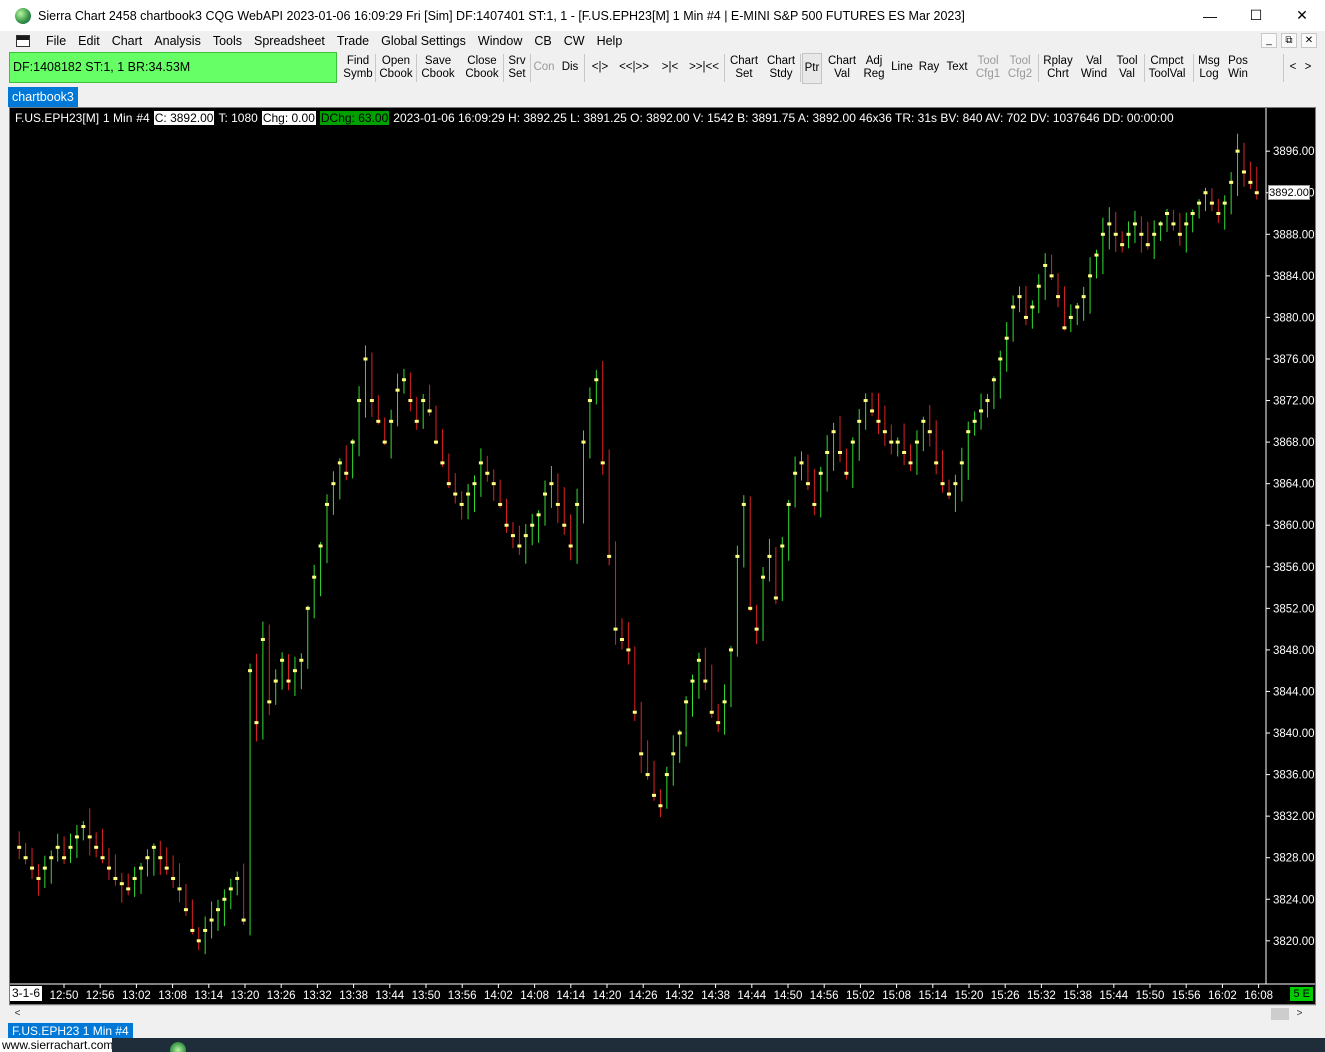 The height and width of the screenshot is (1052, 1325). What do you see at coordinates (988, 68) in the screenshot?
I see `toolbar-button-tool-cfg1: Tool Cfg1` at bounding box center [988, 68].